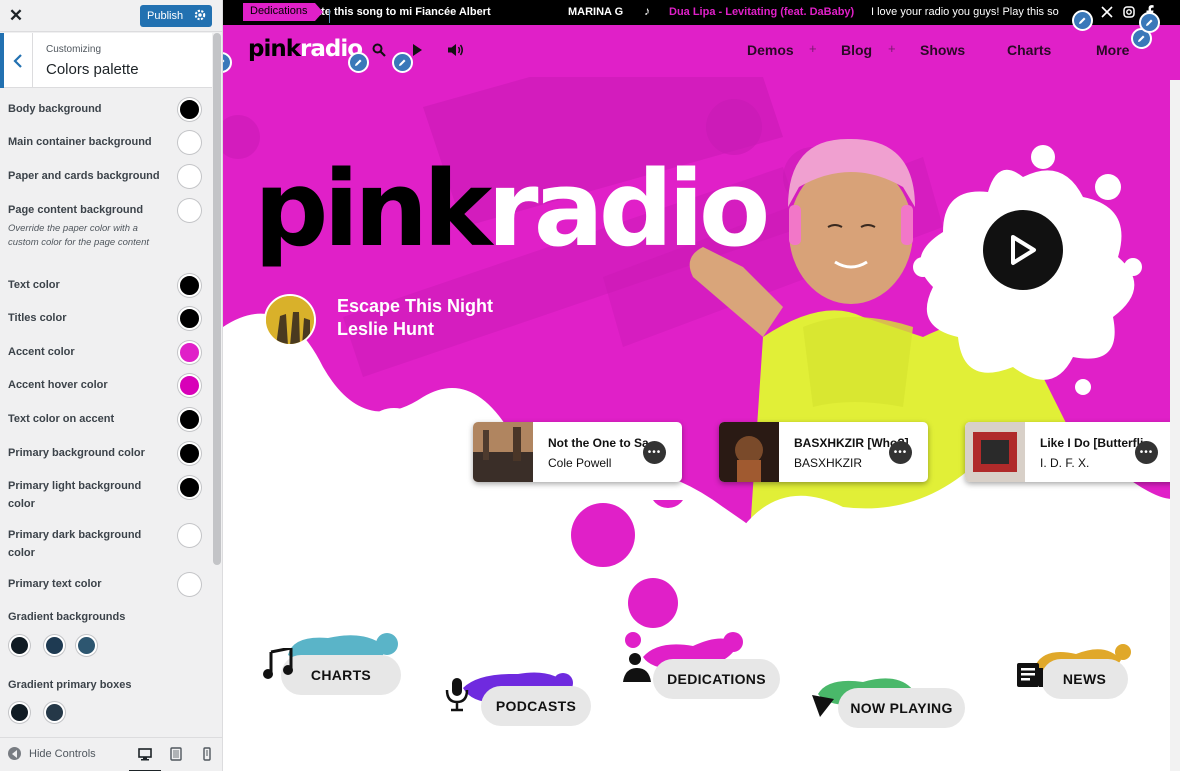 The height and width of the screenshot is (771, 1180). What do you see at coordinates (373, 209) in the screenshot?
I see `hero-logo-pink: pink` at bounding box center [373, 209].